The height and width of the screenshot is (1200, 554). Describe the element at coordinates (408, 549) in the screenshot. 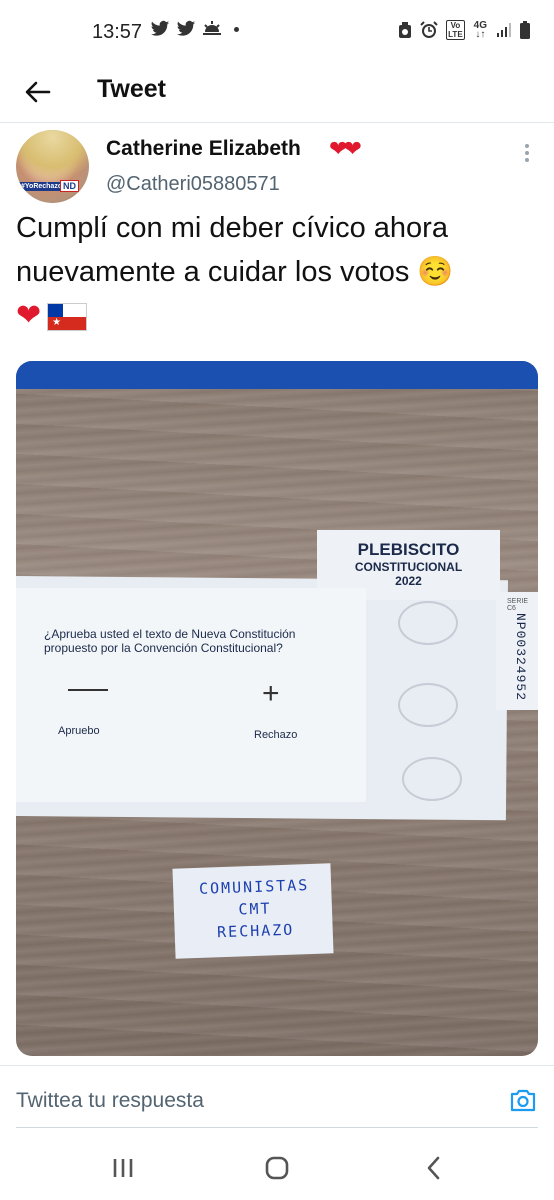

I see `ballot-title: PLEBISCITO` at that location.